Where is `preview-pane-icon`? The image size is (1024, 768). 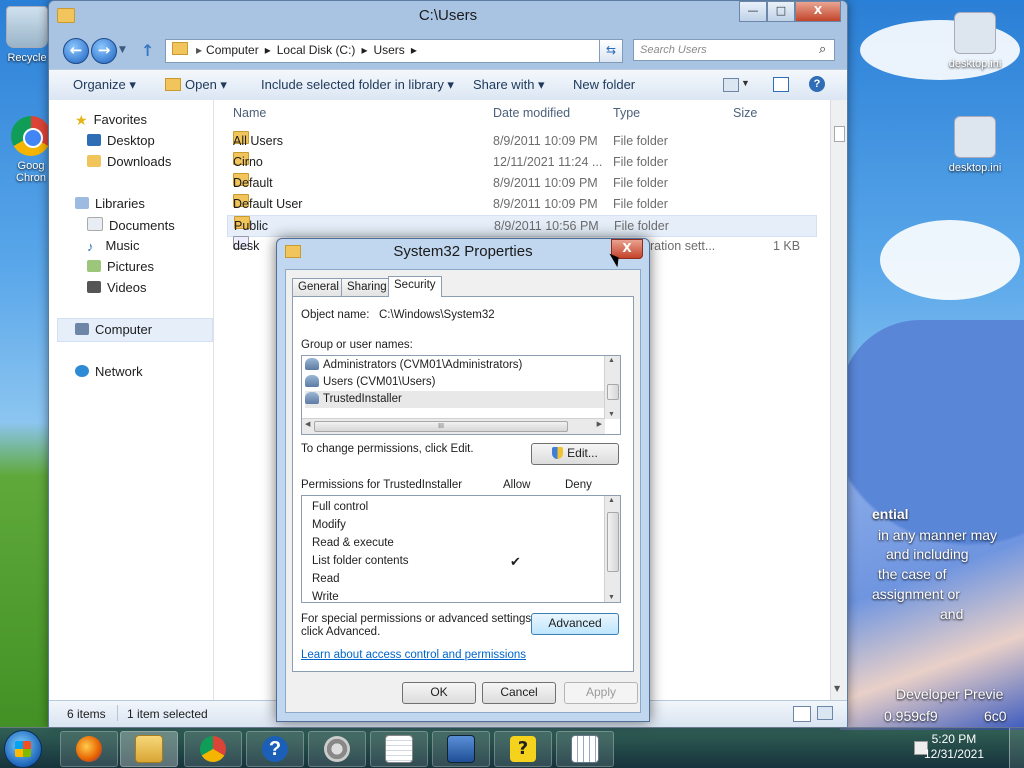
preview-pane-icon is located at coordinates (781, 84).